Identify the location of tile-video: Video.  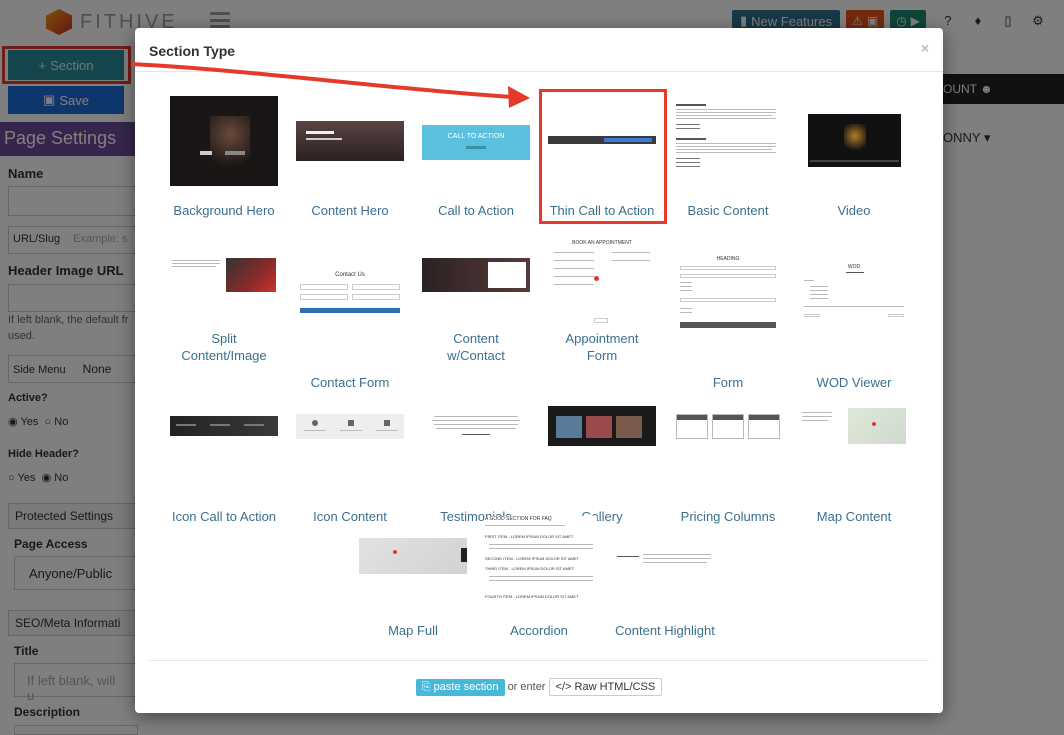
(854, 157).